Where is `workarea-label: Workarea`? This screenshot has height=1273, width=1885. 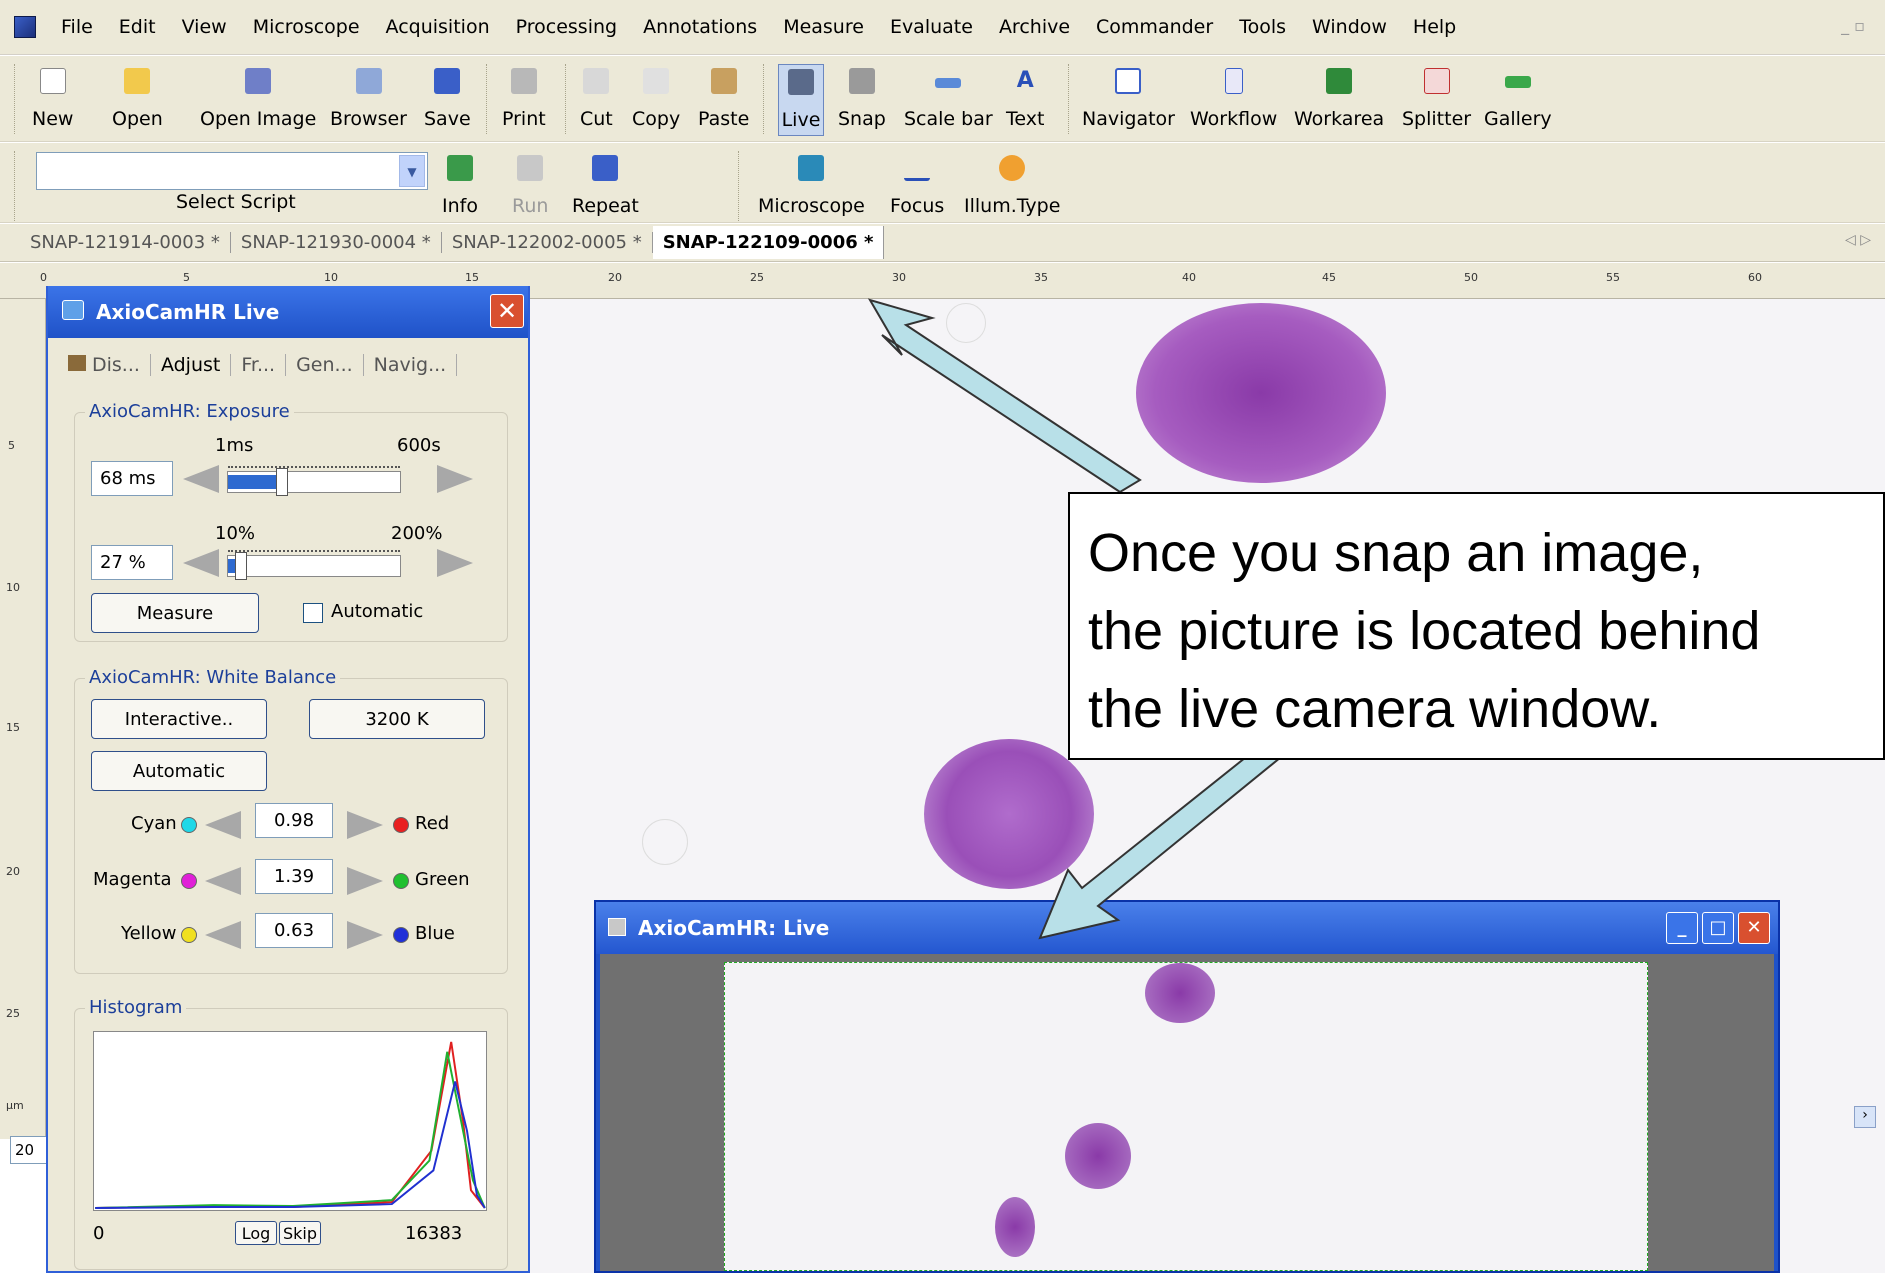 workarea-label: Workarea is located at coordinates (1339, 119).